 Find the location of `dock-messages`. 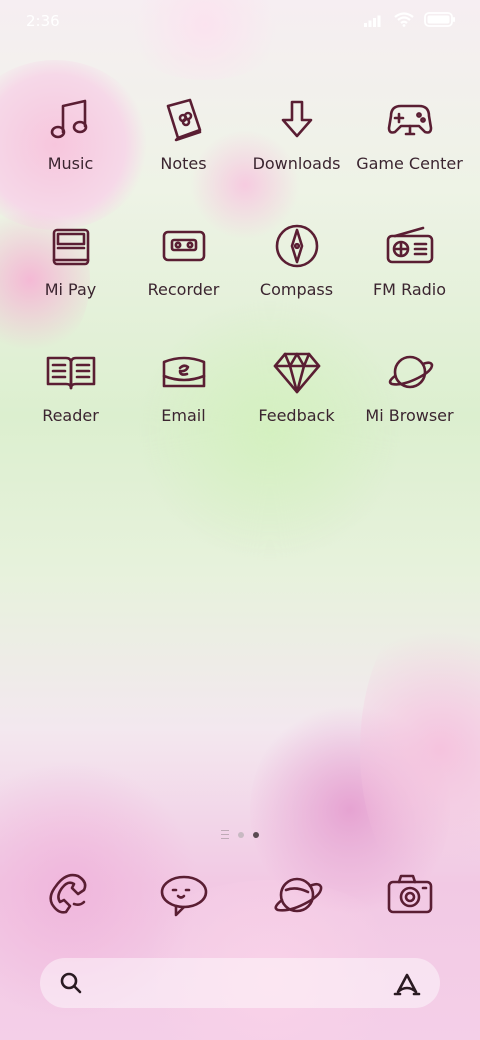

dock-messages is located at coordinates (183, 895).